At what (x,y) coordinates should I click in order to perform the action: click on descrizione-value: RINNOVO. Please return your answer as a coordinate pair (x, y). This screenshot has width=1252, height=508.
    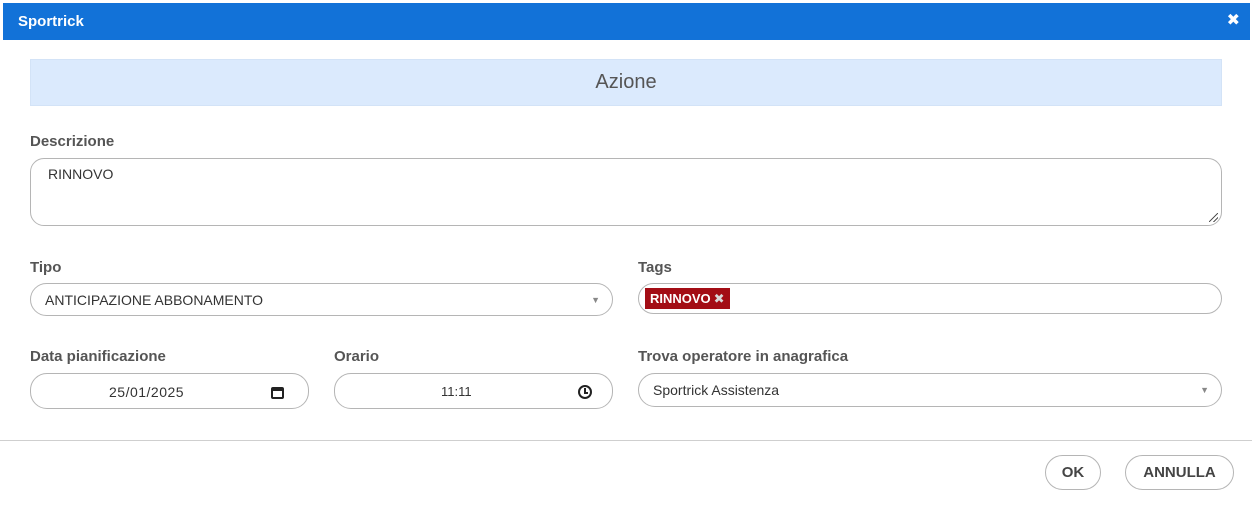
    Looking at the image, I should click on (81, 174).